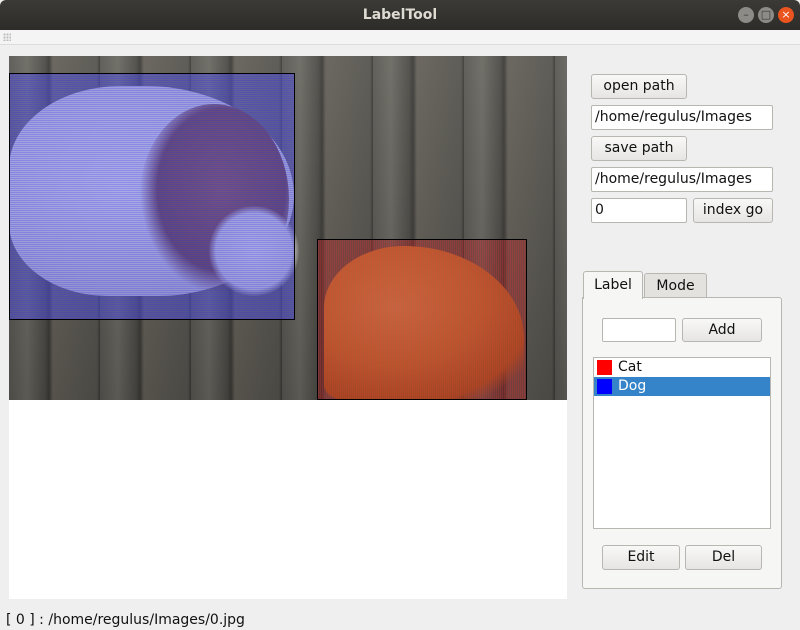 The image size is (800, 630). What do you see at coordinates (722, 330) in the screenshot?
I see `add-label-button: Add` at bounding box center [722, 330].